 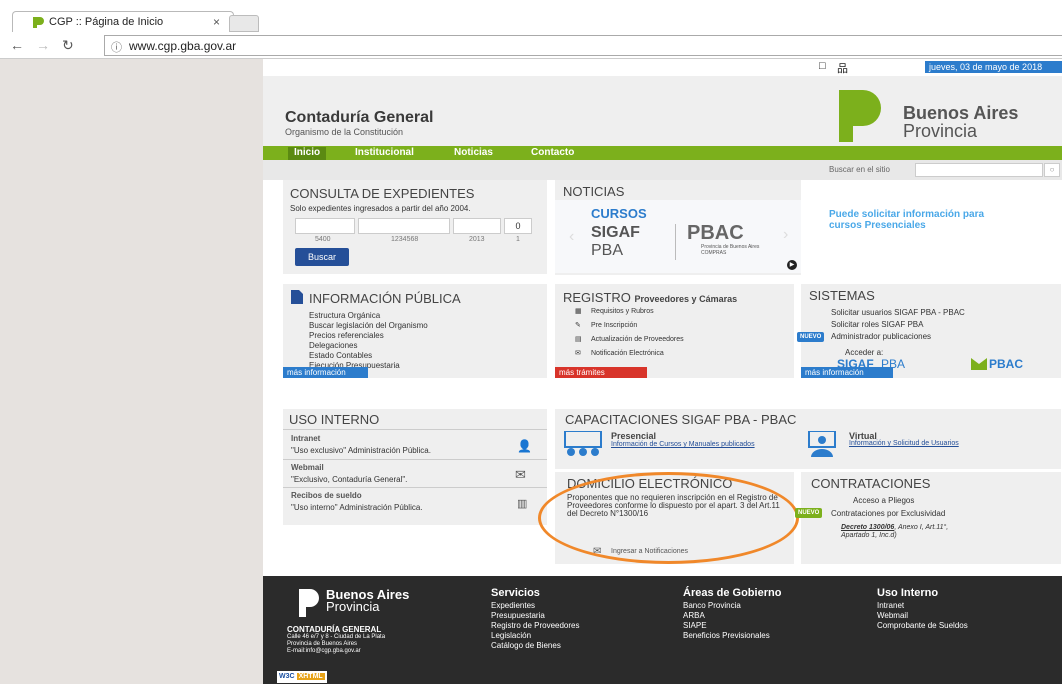 I want to click on info-link-2: Buscar legislación del Organismo, so click(x=368, y=325).